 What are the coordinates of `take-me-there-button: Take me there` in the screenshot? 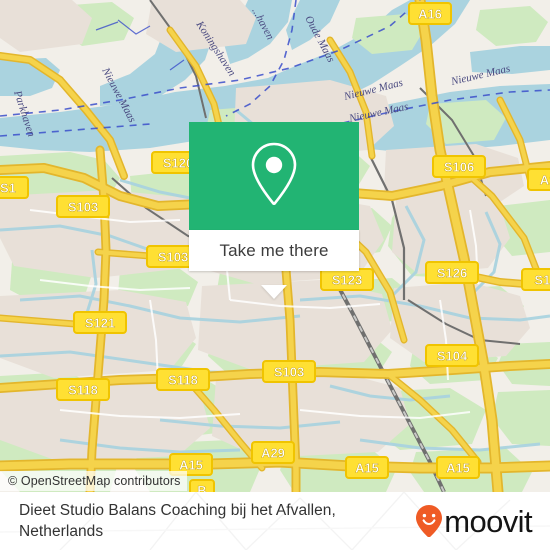 It's located at (274, 250).